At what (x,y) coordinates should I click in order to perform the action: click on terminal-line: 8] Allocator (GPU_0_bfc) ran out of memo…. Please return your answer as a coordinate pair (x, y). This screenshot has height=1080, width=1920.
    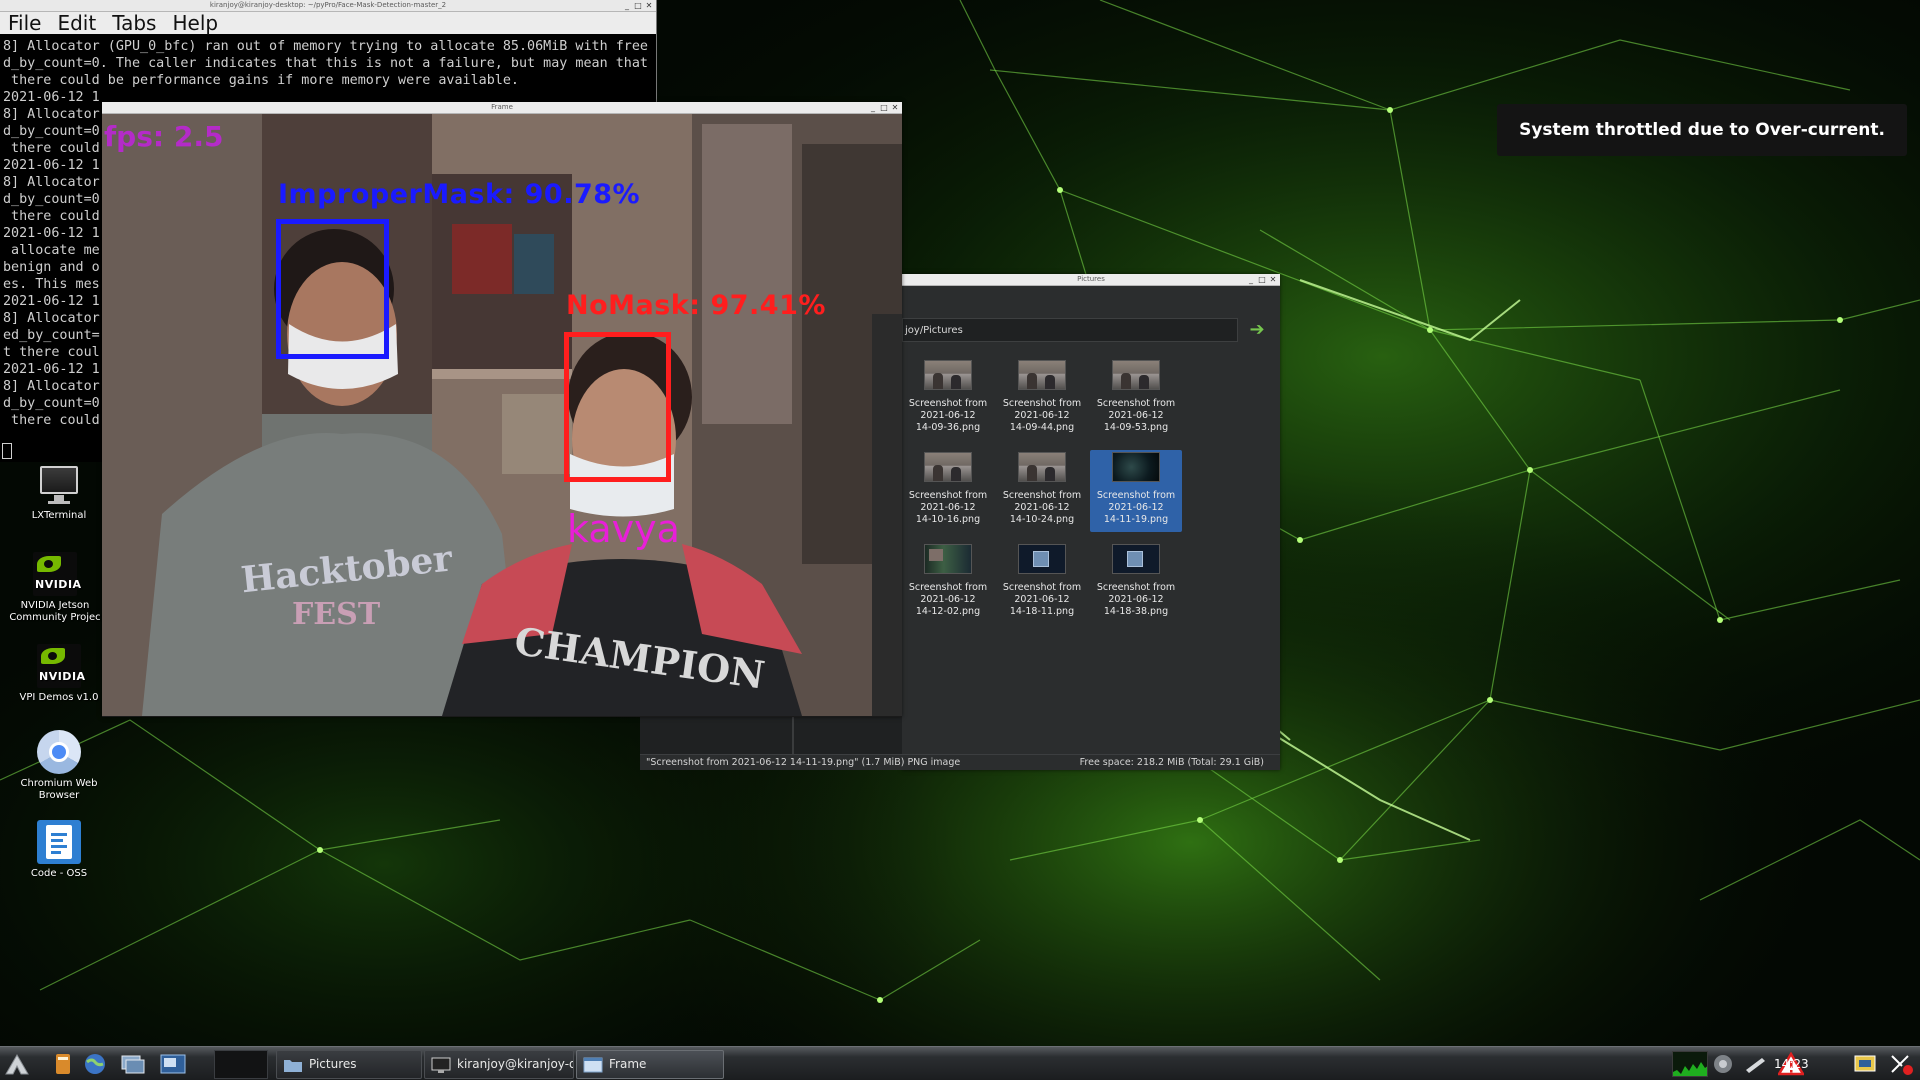
    Looking at the image, I should click on (325, 46).